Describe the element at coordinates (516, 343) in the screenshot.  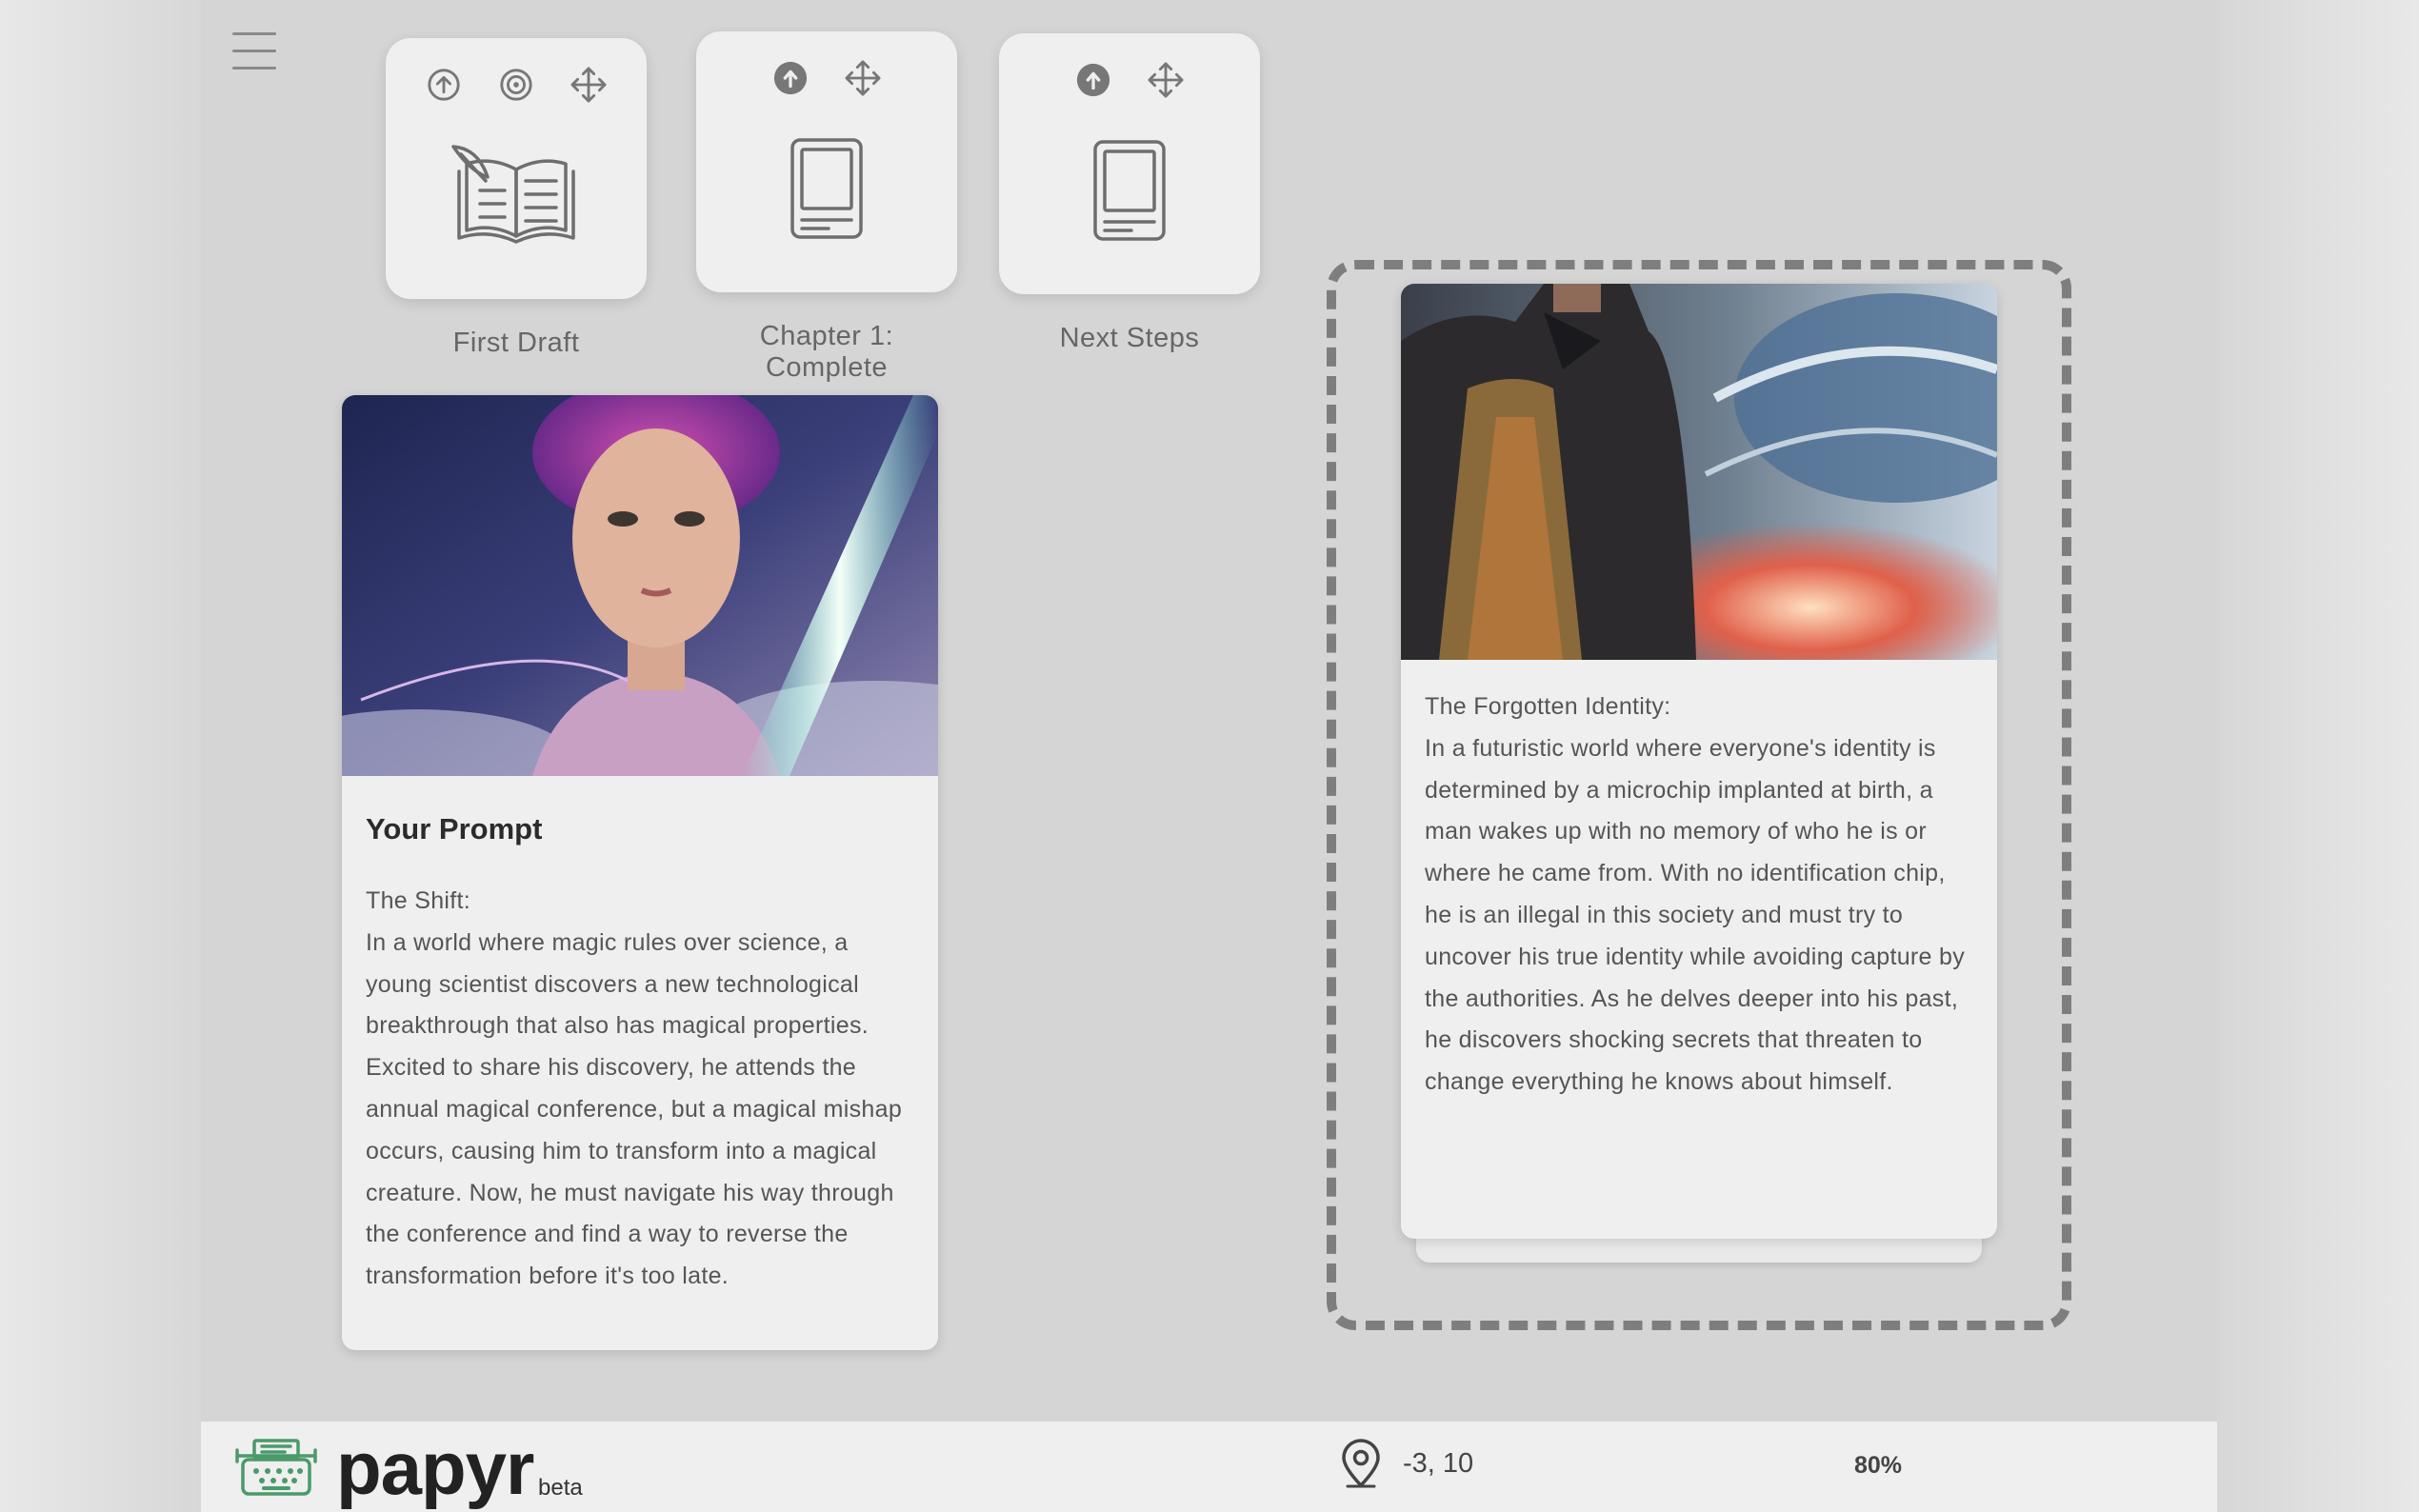
I see `node-label: First Draft` at that location.